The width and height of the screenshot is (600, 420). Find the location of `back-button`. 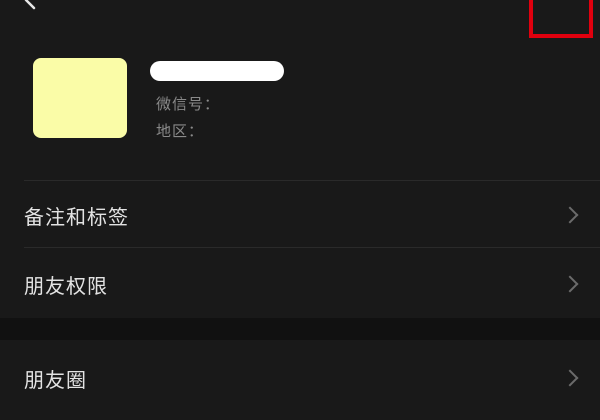

back-button is located at coordinates (29, 7).